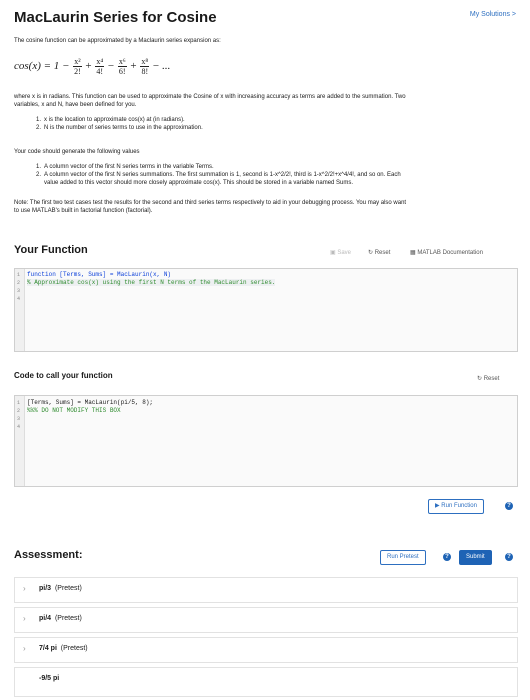  I want to click on book-icon: ▦, so click(413, 253).